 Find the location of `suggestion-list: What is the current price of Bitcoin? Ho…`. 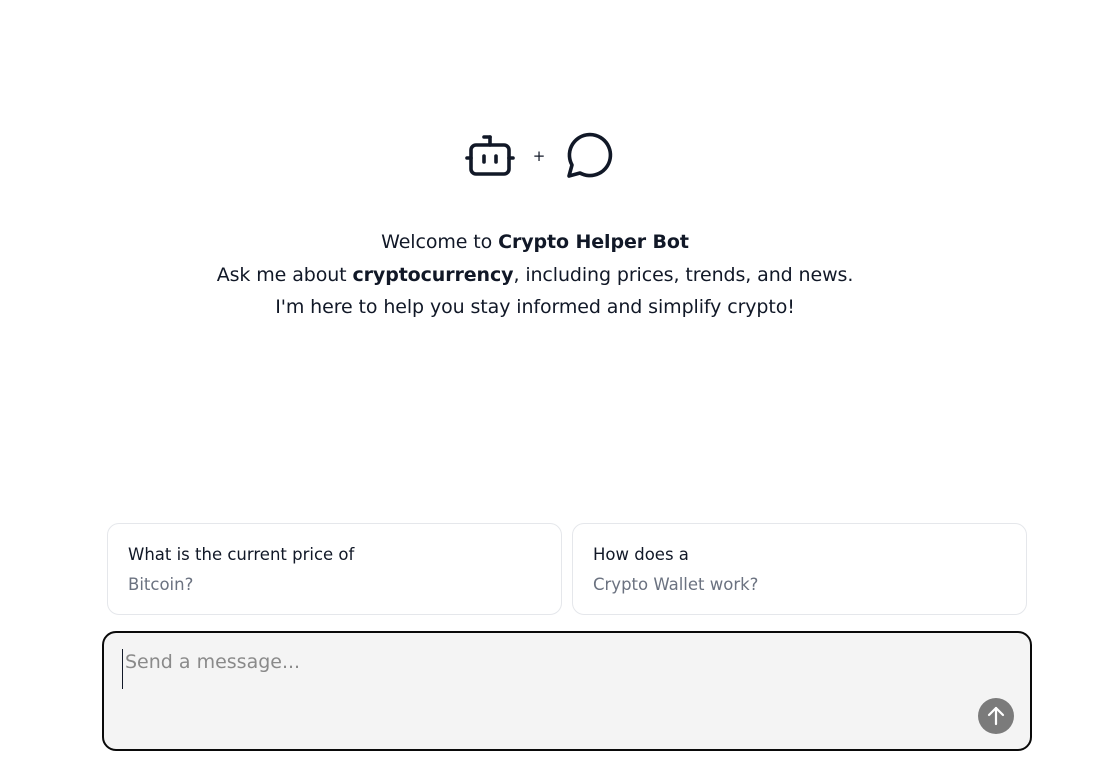

suggestion-list: What is the current price of Bitcoin? Ho… is located at coordinates (567, 569).